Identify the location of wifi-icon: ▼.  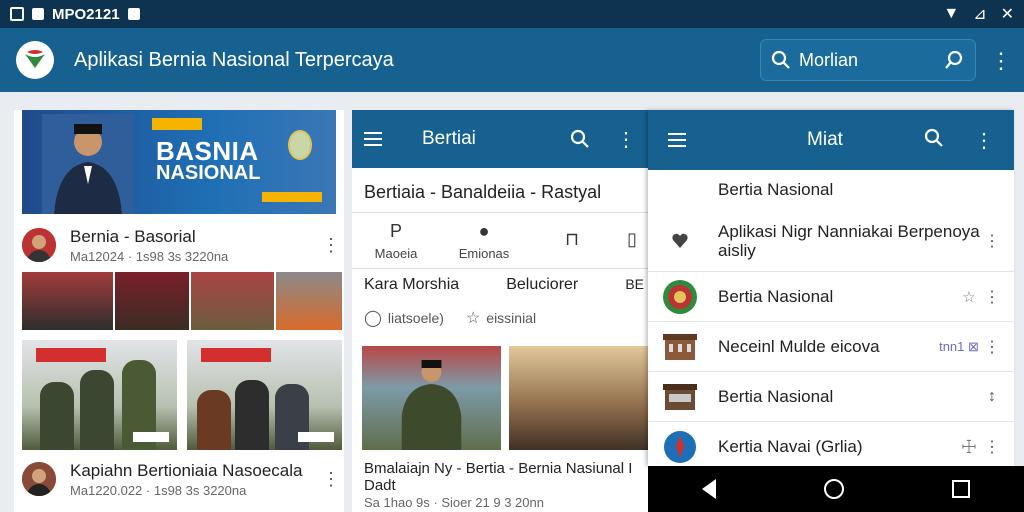
(951, 13).